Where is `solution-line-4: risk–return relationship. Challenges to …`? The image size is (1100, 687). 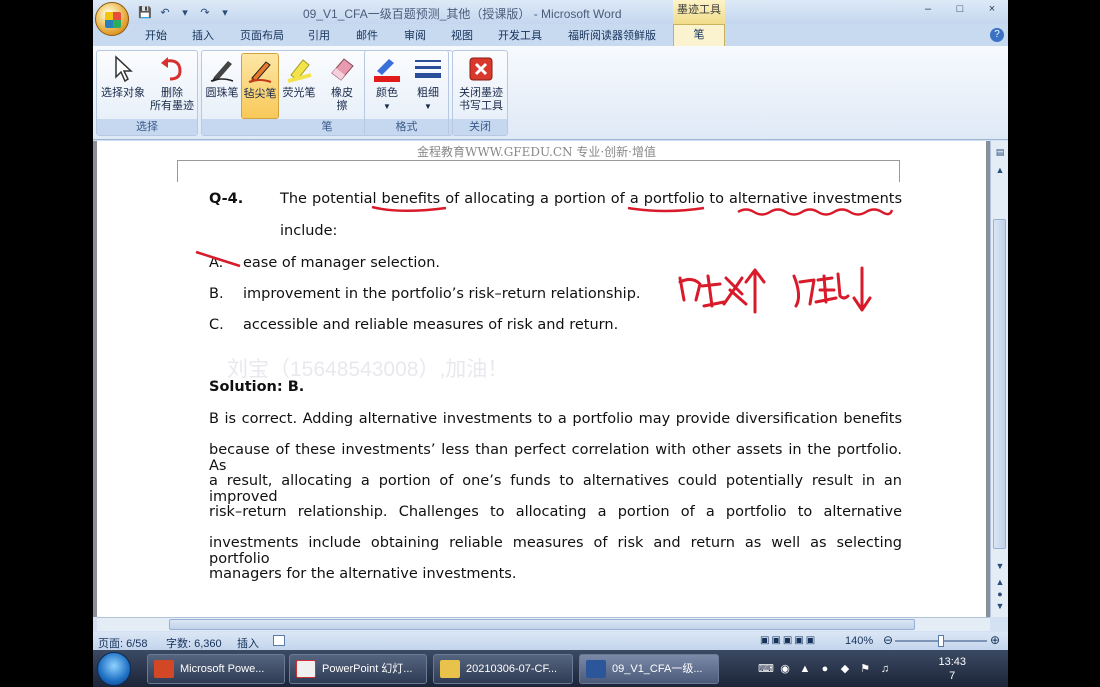 solution-line-4: risk–return relationship. Challenges to … is located at coordinates (555, 512).